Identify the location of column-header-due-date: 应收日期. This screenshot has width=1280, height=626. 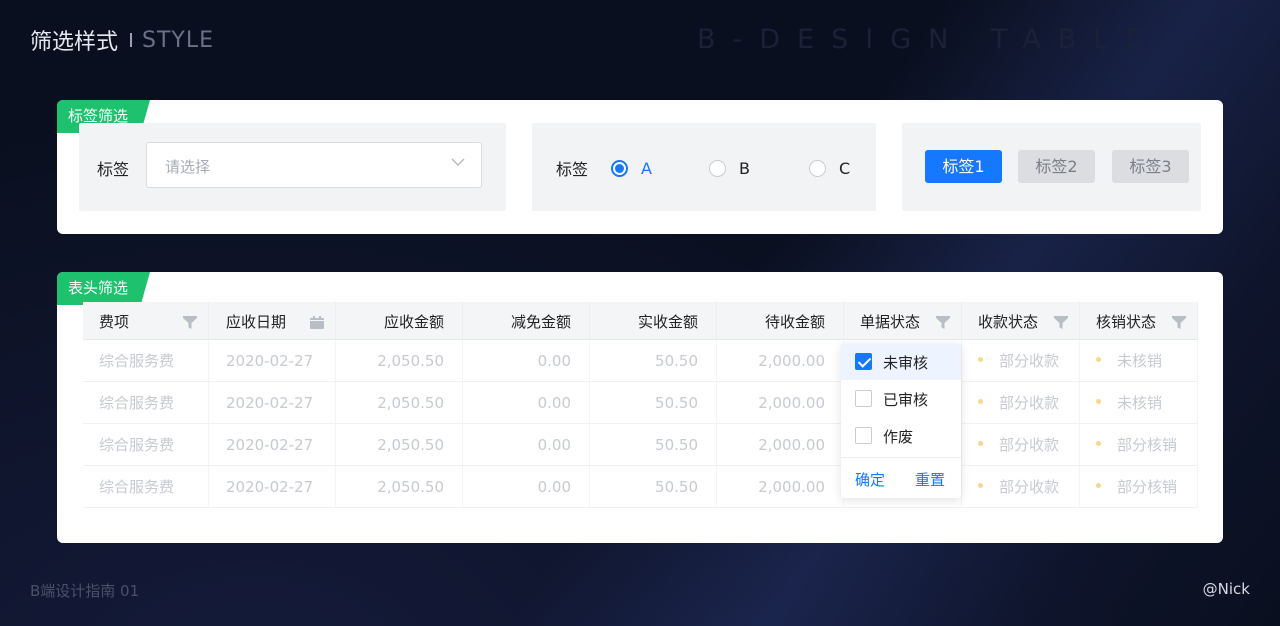
(272, 321).